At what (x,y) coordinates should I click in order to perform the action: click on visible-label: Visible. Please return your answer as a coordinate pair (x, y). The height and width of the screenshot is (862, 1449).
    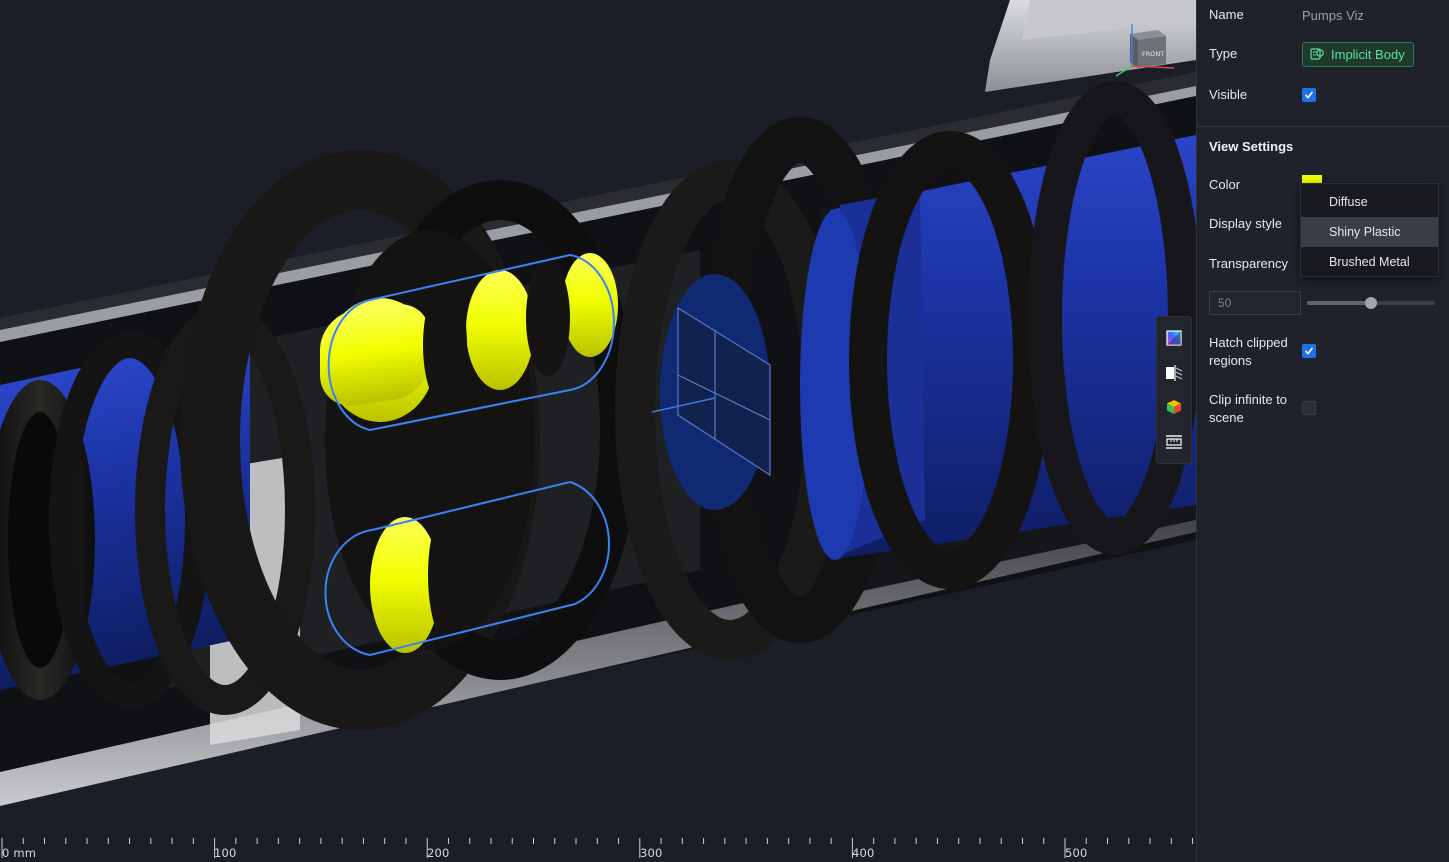
    Looking at the image, I should click on (1228, 94).